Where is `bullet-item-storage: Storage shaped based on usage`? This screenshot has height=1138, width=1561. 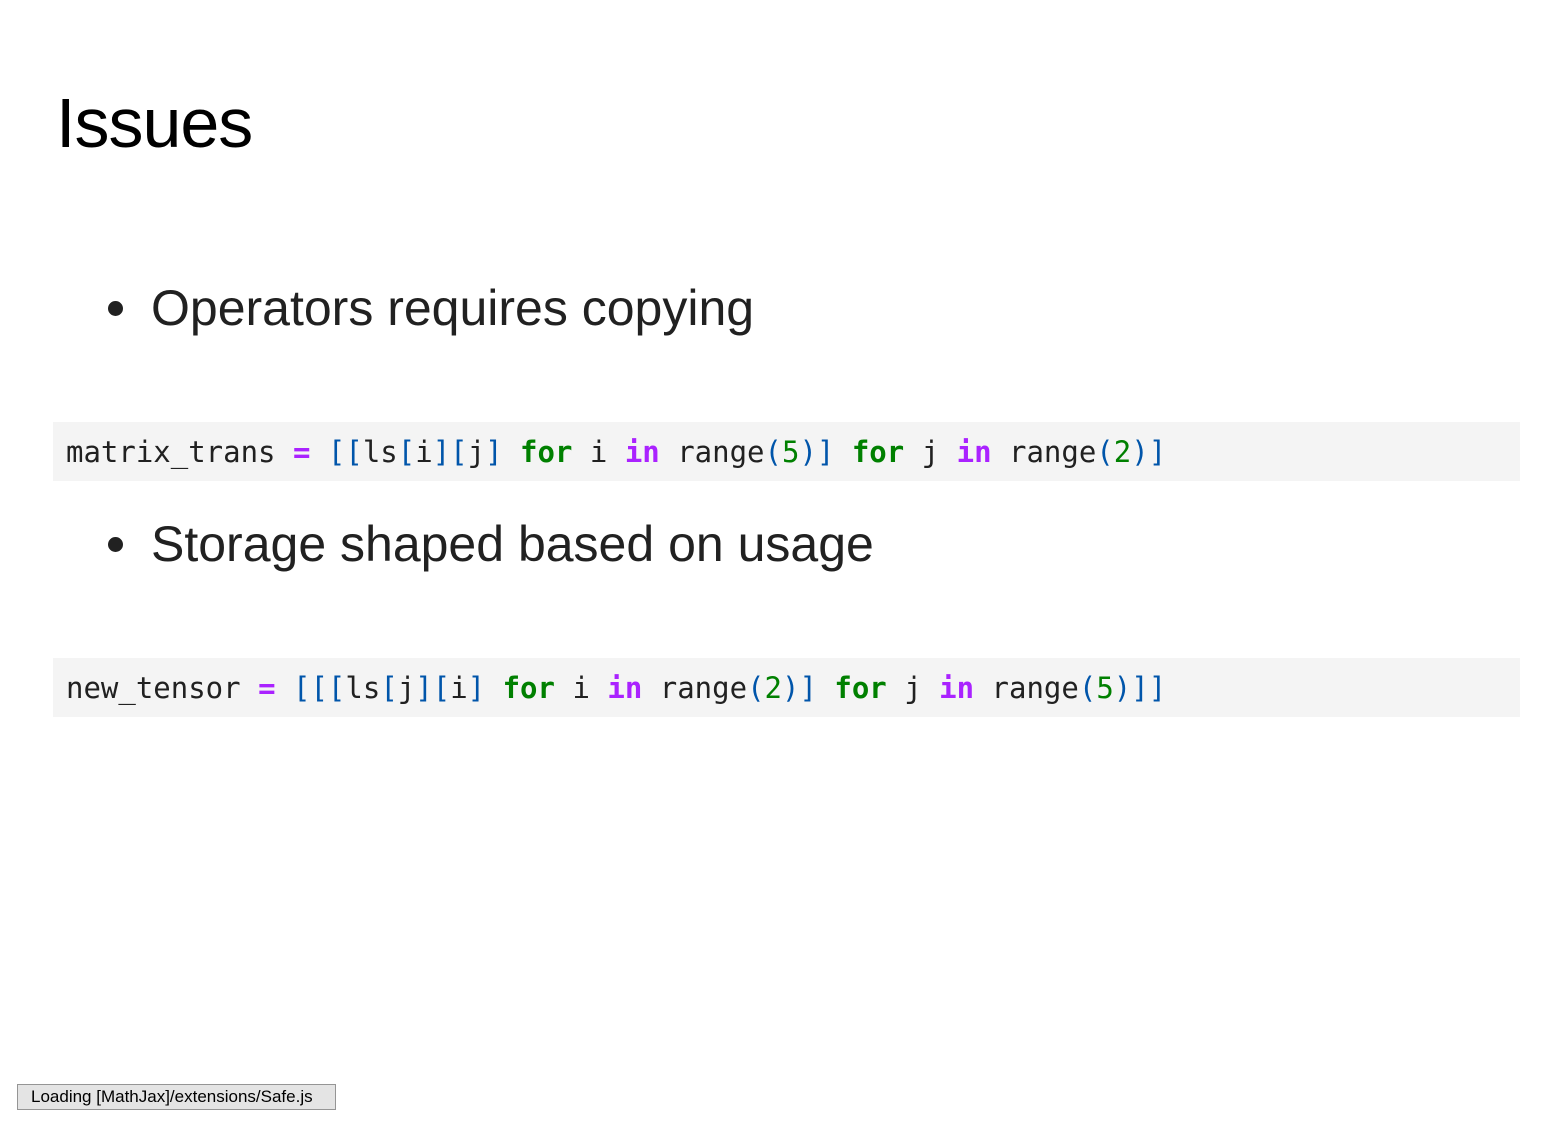 bullet-item-storage: Storage shaped based on usage is located at coordinates (491, 544).